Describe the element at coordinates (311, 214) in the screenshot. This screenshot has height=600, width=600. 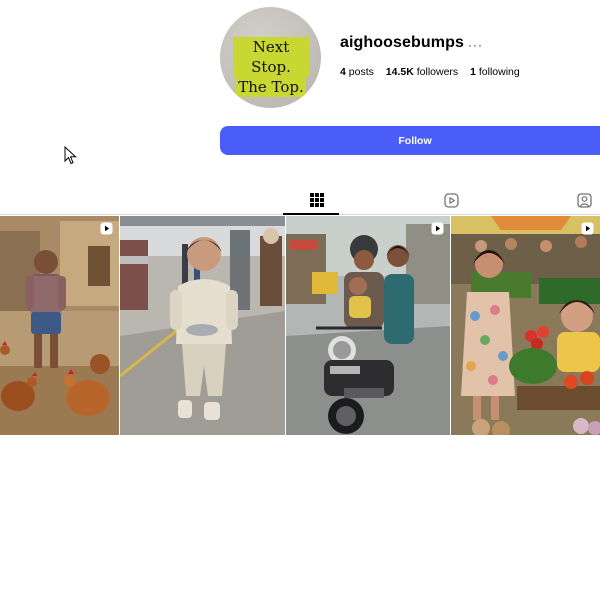
I see `active-tab-indicator` at that location.